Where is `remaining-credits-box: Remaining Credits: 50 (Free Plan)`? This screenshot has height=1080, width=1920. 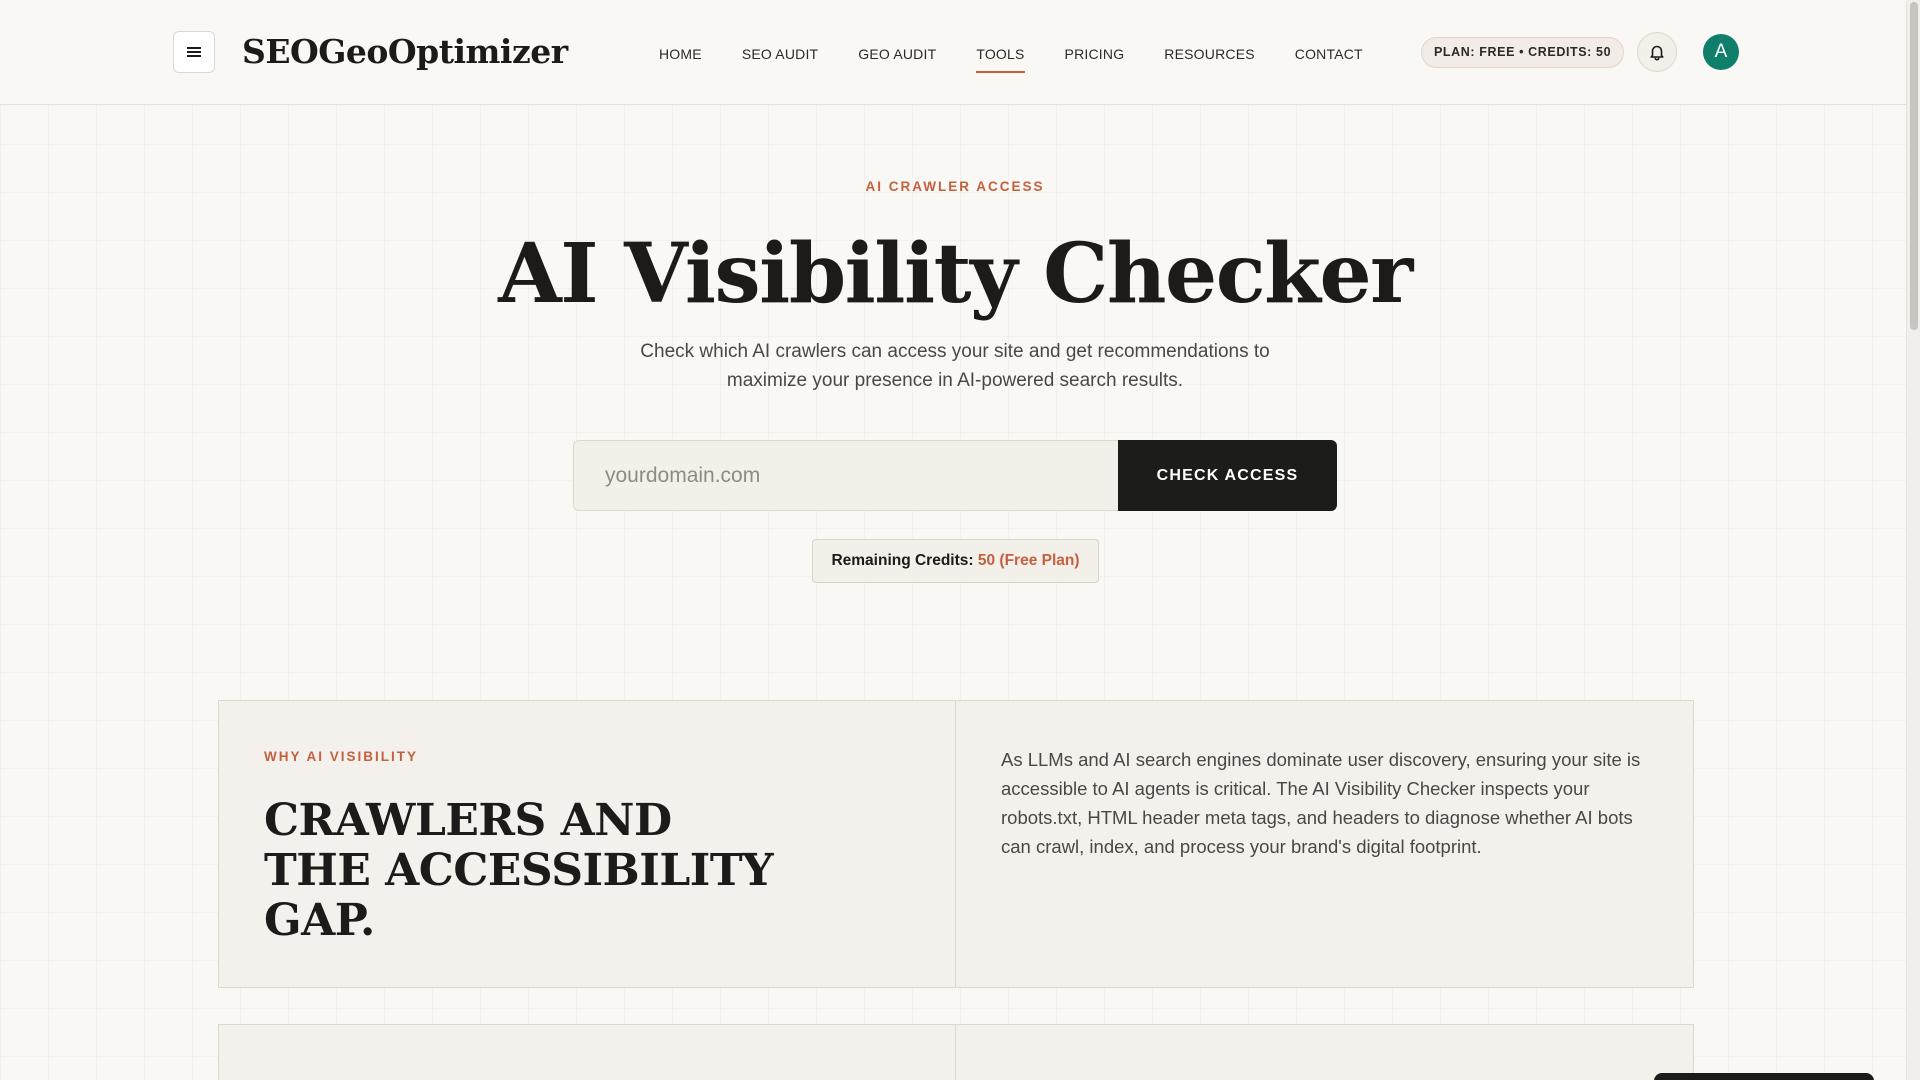 remaining-credits-box: Remaining Credits: 50 (Free Plan) is located at coordinates (955, 561).